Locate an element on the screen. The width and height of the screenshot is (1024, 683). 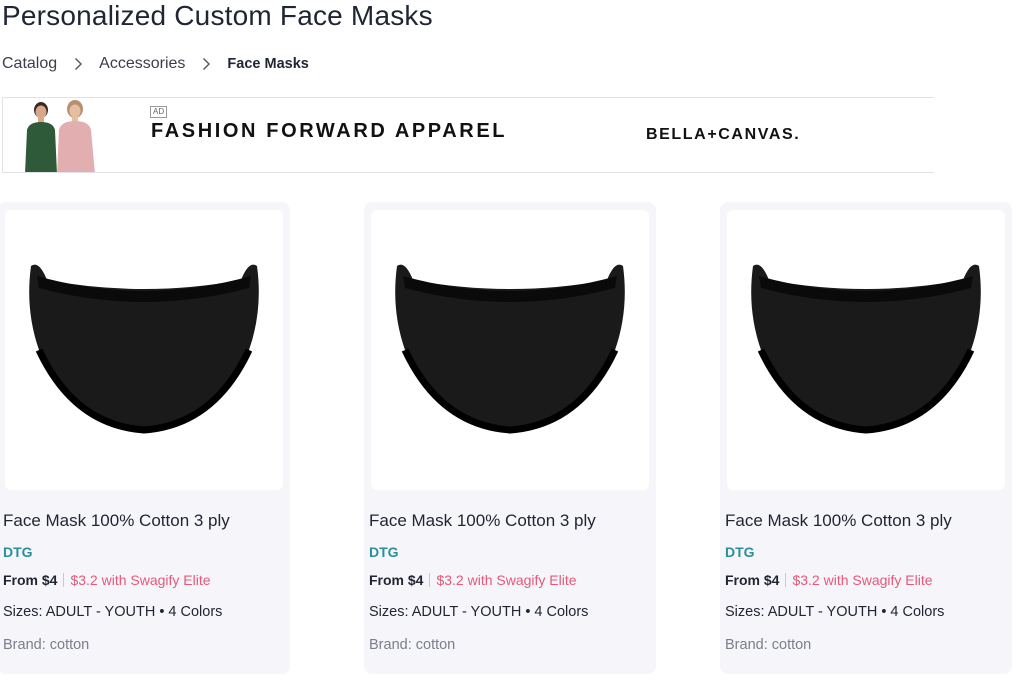
ad-models-image is located at coordinates (60, 136).